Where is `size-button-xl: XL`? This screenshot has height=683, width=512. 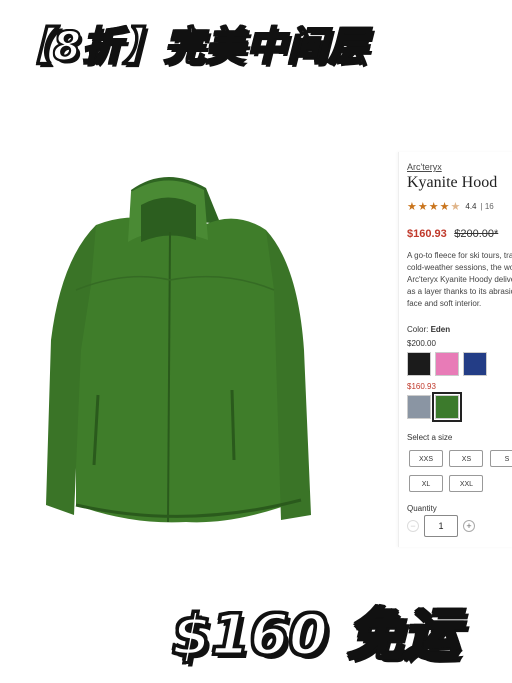
size-button-xl: XL is located at coordinates (426, 483).